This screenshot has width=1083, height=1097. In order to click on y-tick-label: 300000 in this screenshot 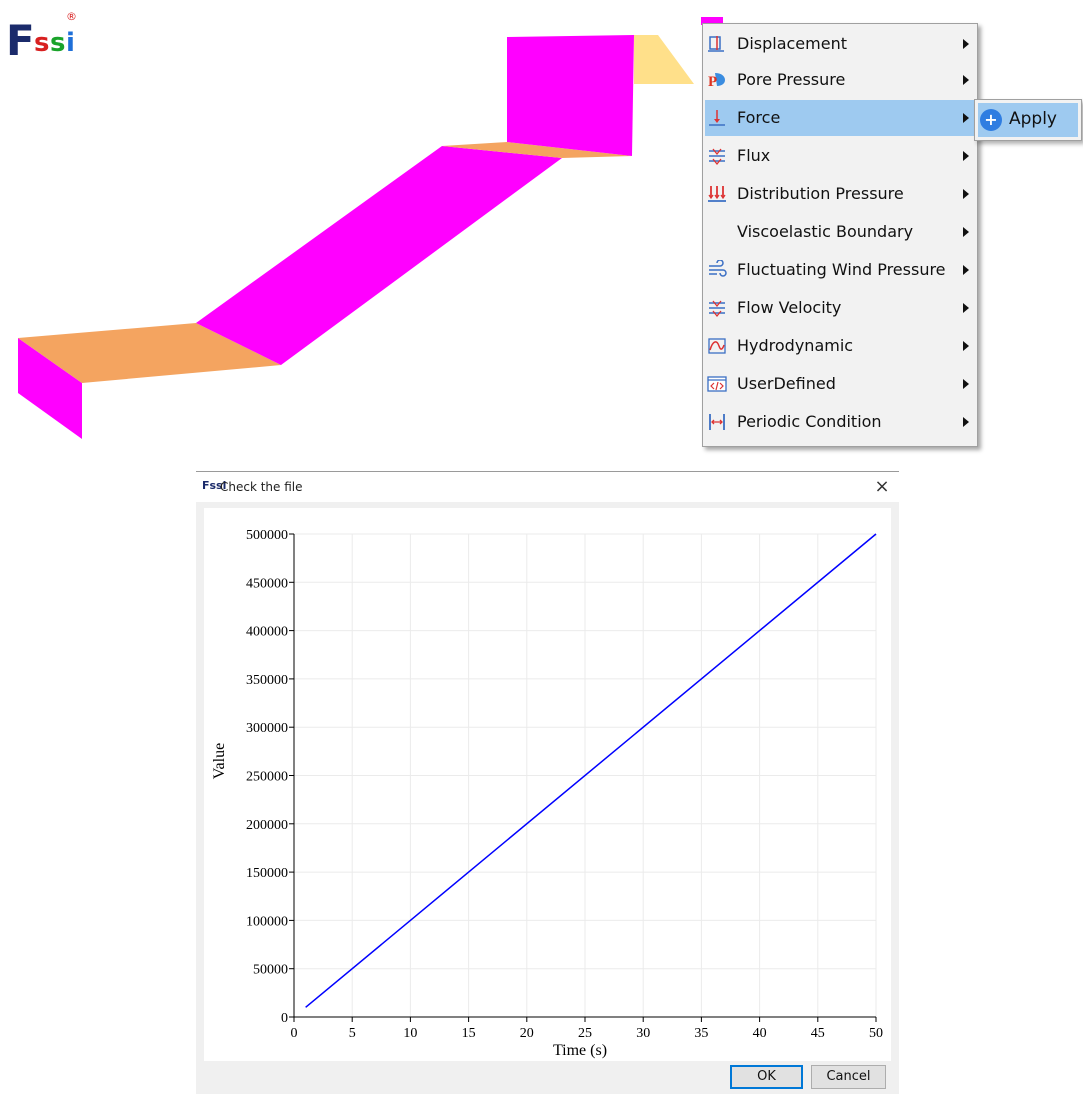, I will do `click(267, 728)`.